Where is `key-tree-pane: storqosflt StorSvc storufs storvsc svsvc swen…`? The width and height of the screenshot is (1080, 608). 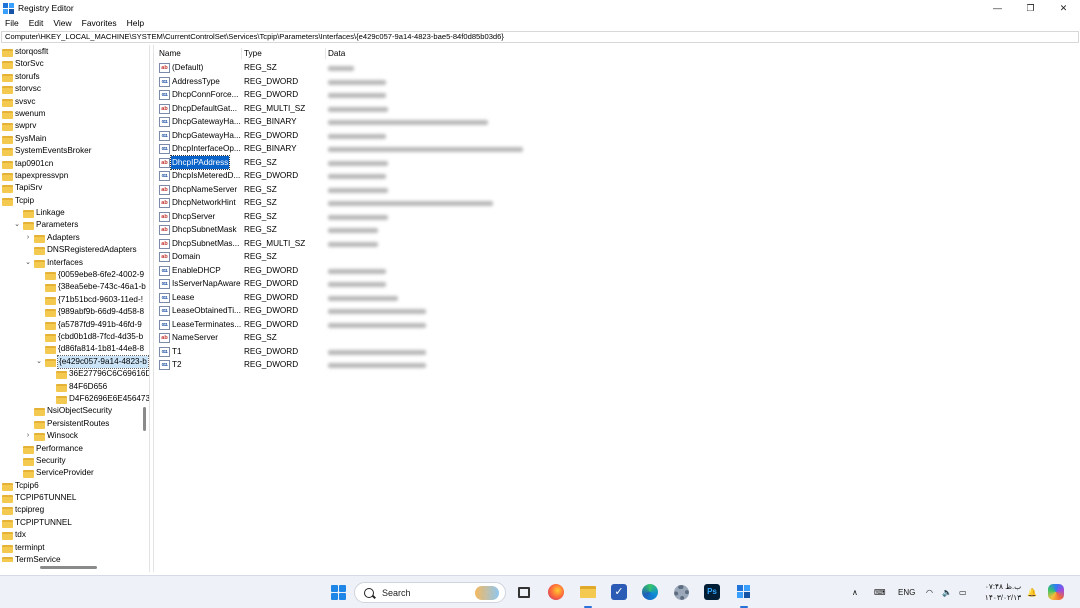
key-tree-pane: storqosflt StorSvc storufs storvsc svsvc swen… is located at coordinates (75, 308).